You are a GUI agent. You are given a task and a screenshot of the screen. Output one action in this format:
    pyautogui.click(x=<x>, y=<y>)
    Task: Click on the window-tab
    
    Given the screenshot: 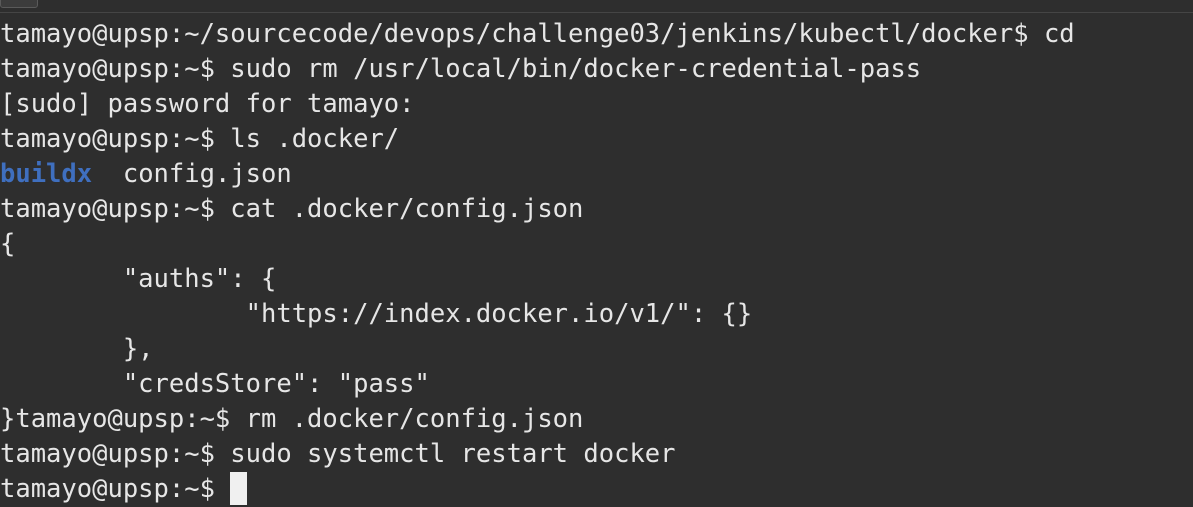 What is the action you would take?
    pyautogui.click(x=19, y=4)
    